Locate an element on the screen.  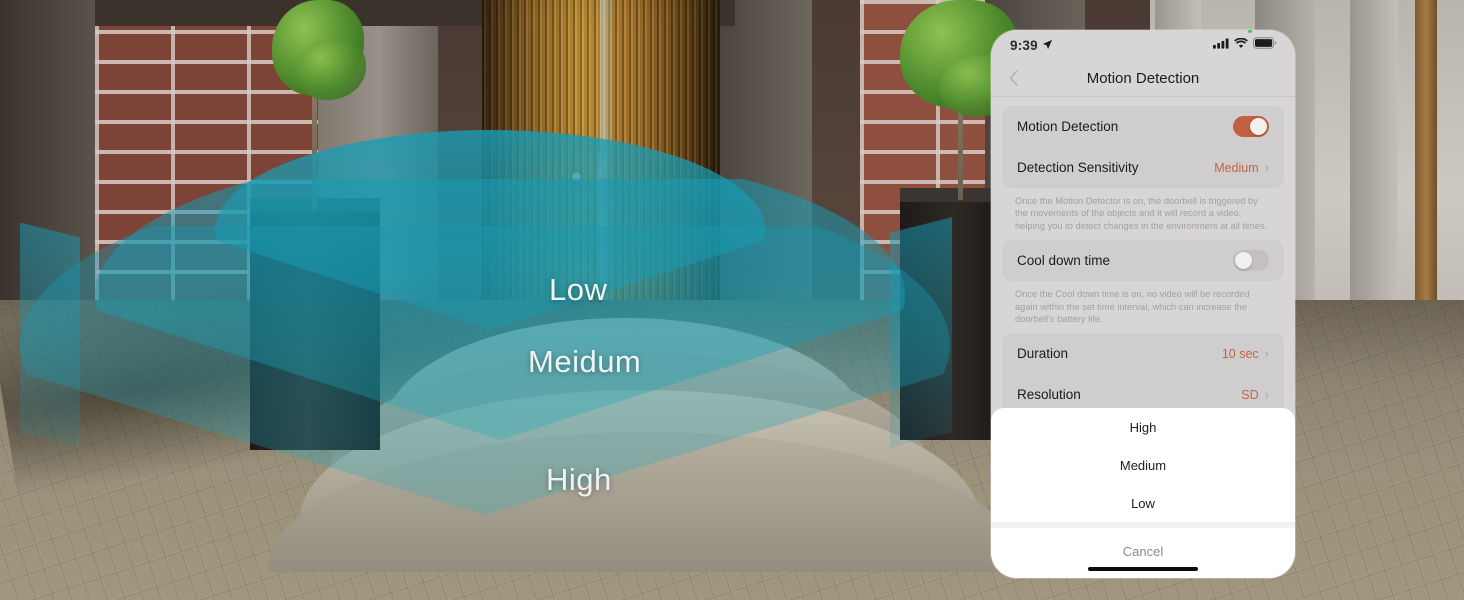
row-detection-sensitivity: Detection Sensitivity Medium › is located at coordinates (1143, 167).